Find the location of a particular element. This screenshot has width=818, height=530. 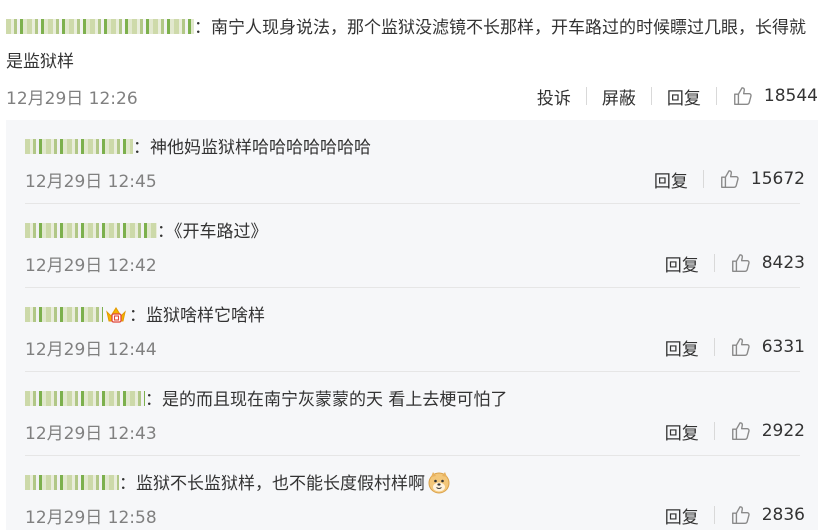

reply-text: 神他妈监狱样哈哈哈哈哈哈哈 is located at coordinates (260, 148).